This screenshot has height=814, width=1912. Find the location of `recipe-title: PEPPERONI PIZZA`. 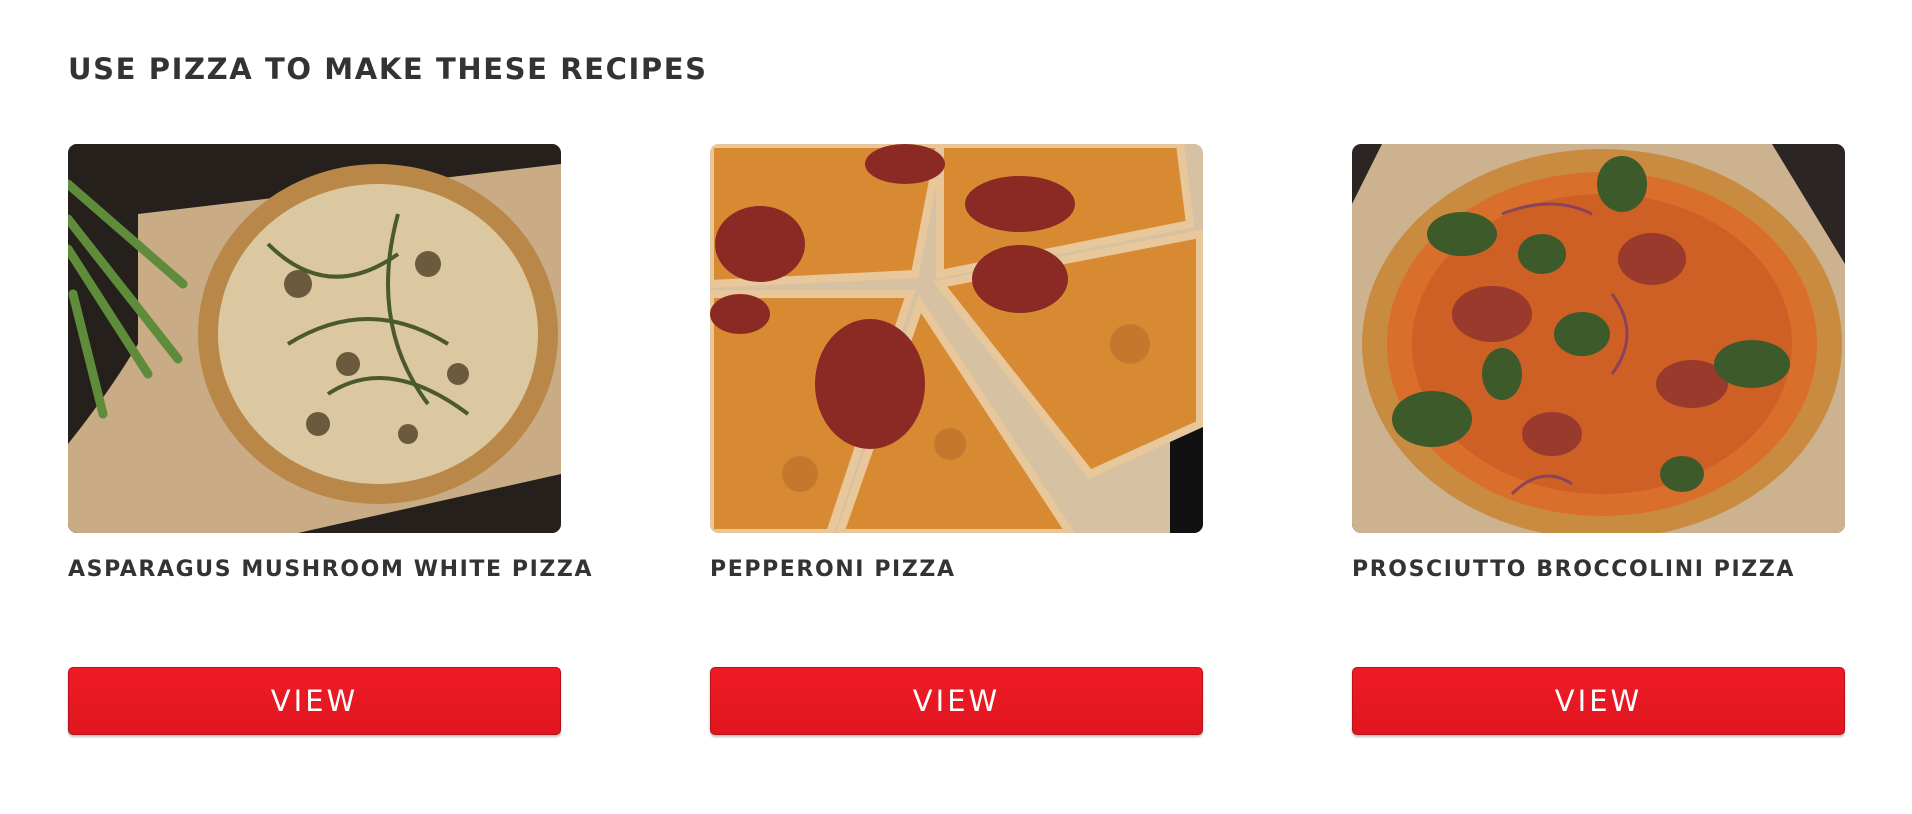

recipe-title: PEPPERONI PIZZA is located at coordinates (956, 569).